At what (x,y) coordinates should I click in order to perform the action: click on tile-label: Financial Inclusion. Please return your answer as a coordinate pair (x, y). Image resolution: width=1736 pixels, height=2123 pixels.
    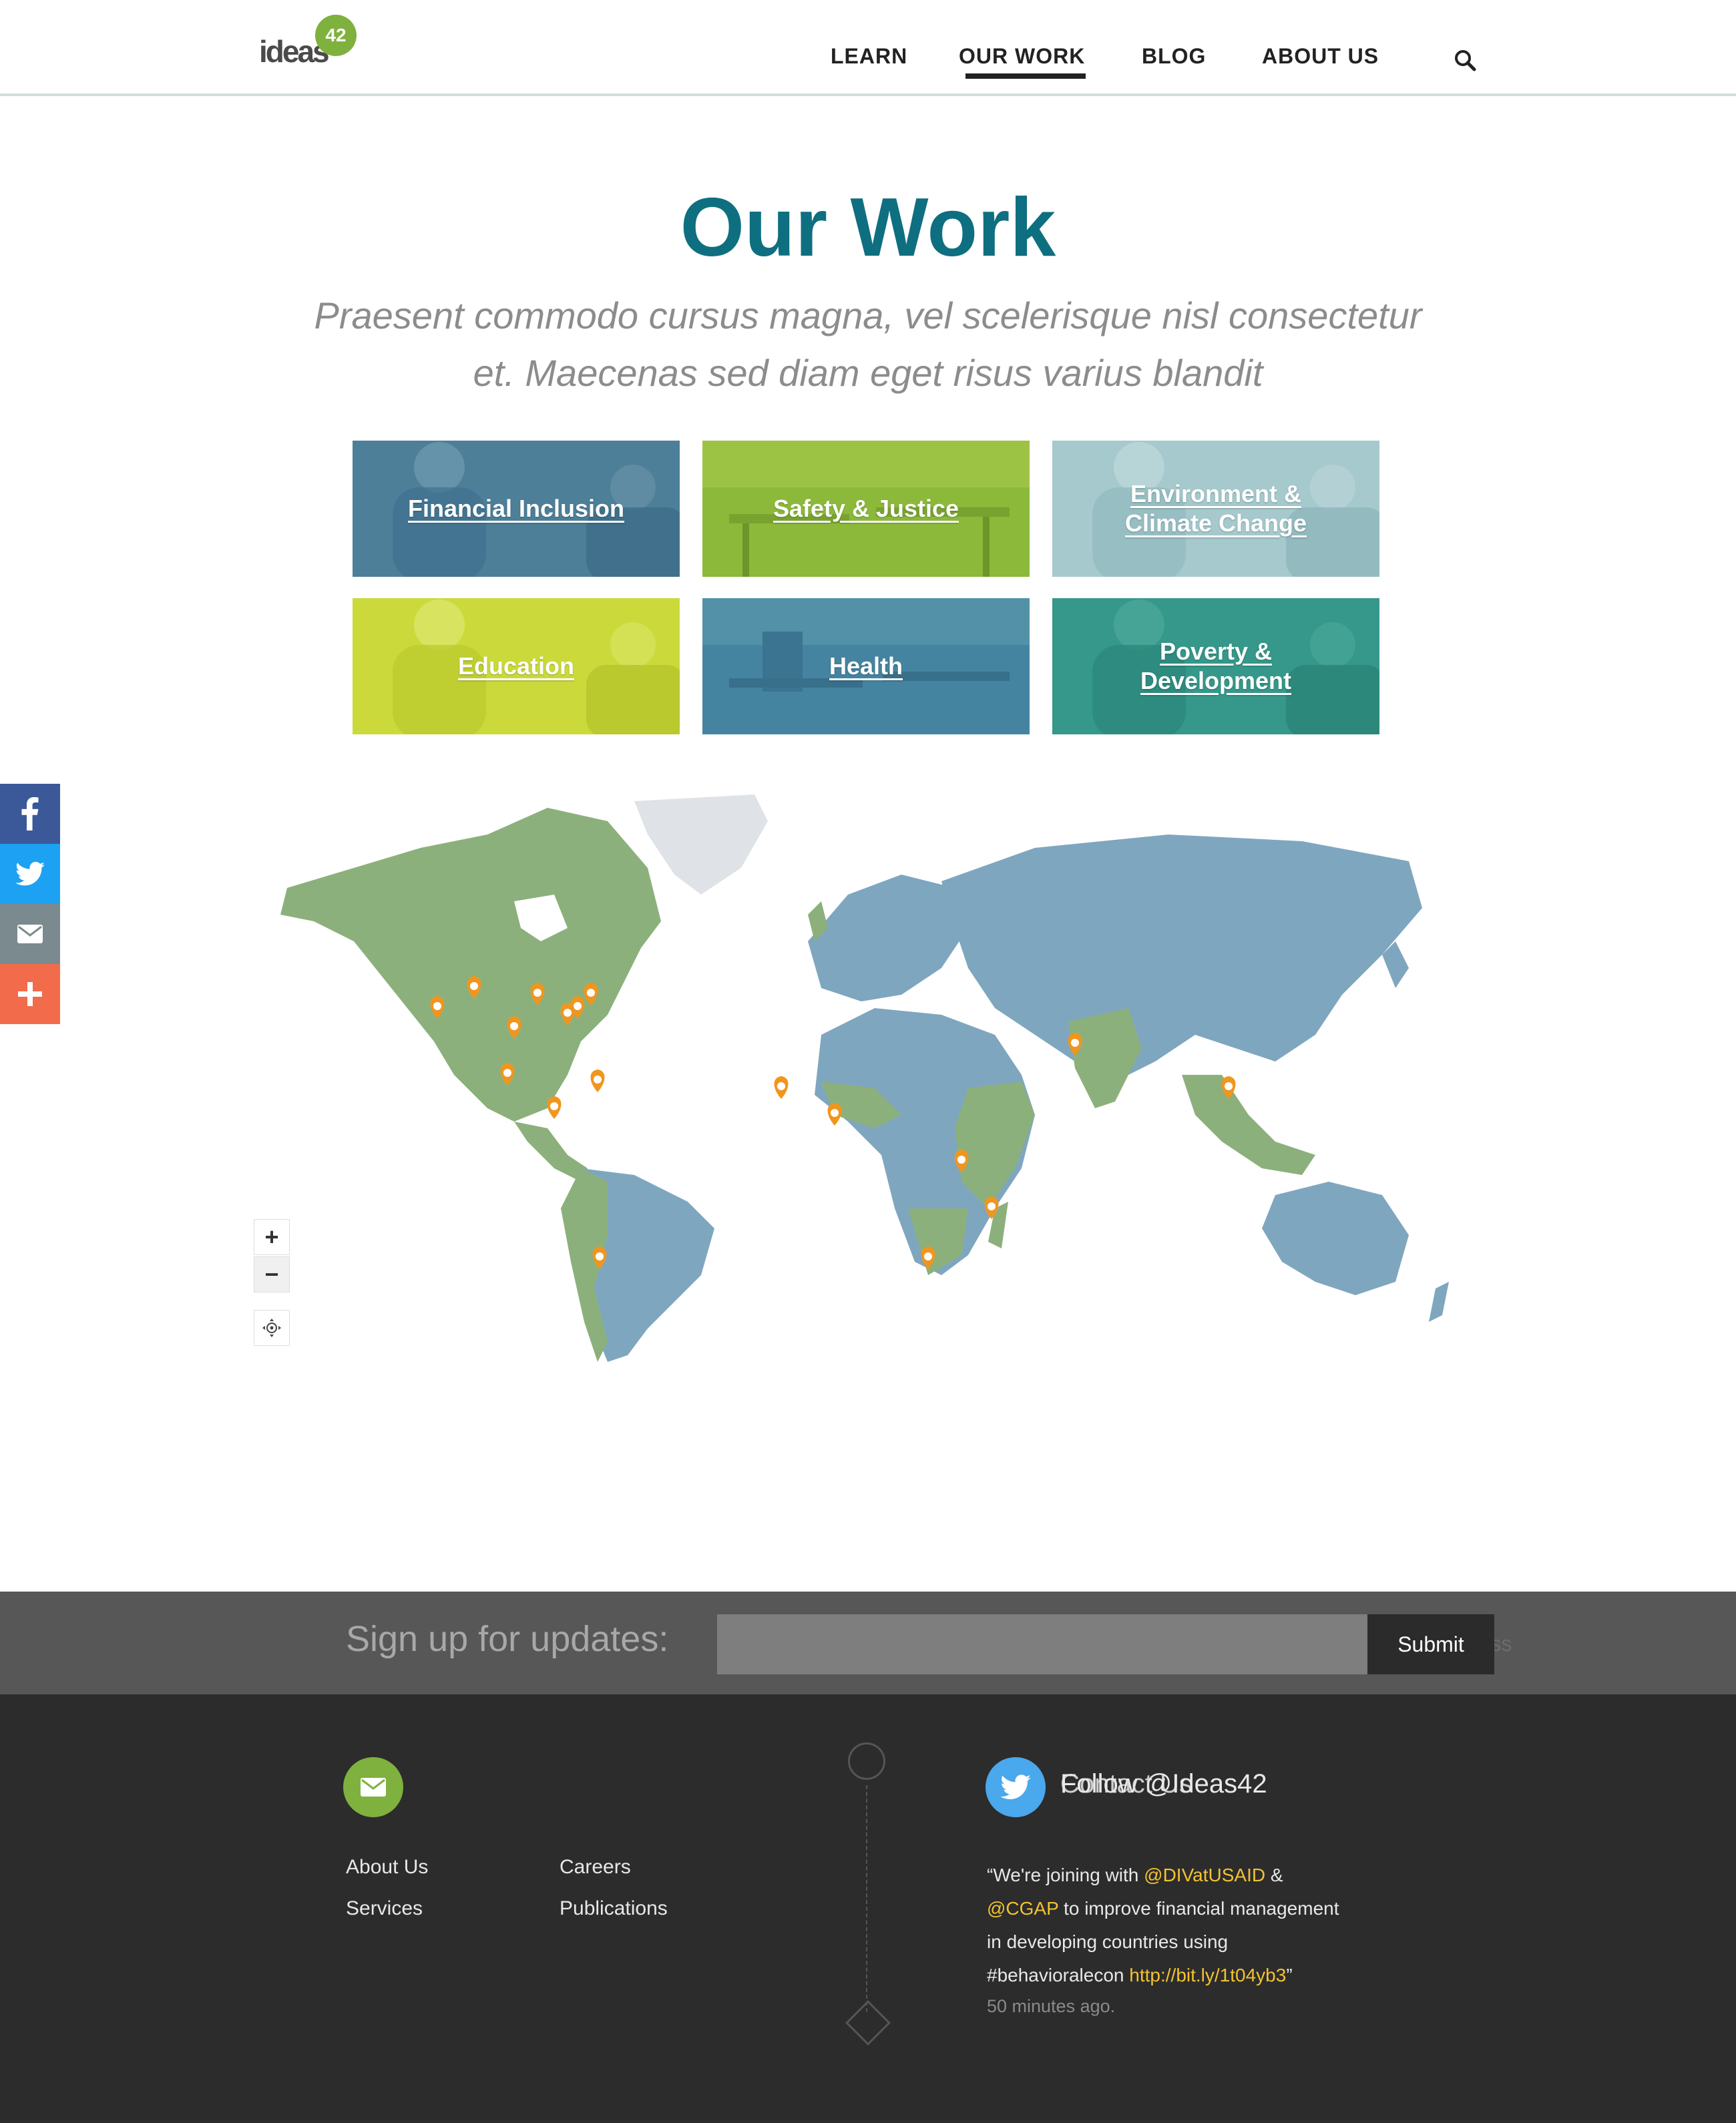
    Looking at the image, I should click on (516, 508).